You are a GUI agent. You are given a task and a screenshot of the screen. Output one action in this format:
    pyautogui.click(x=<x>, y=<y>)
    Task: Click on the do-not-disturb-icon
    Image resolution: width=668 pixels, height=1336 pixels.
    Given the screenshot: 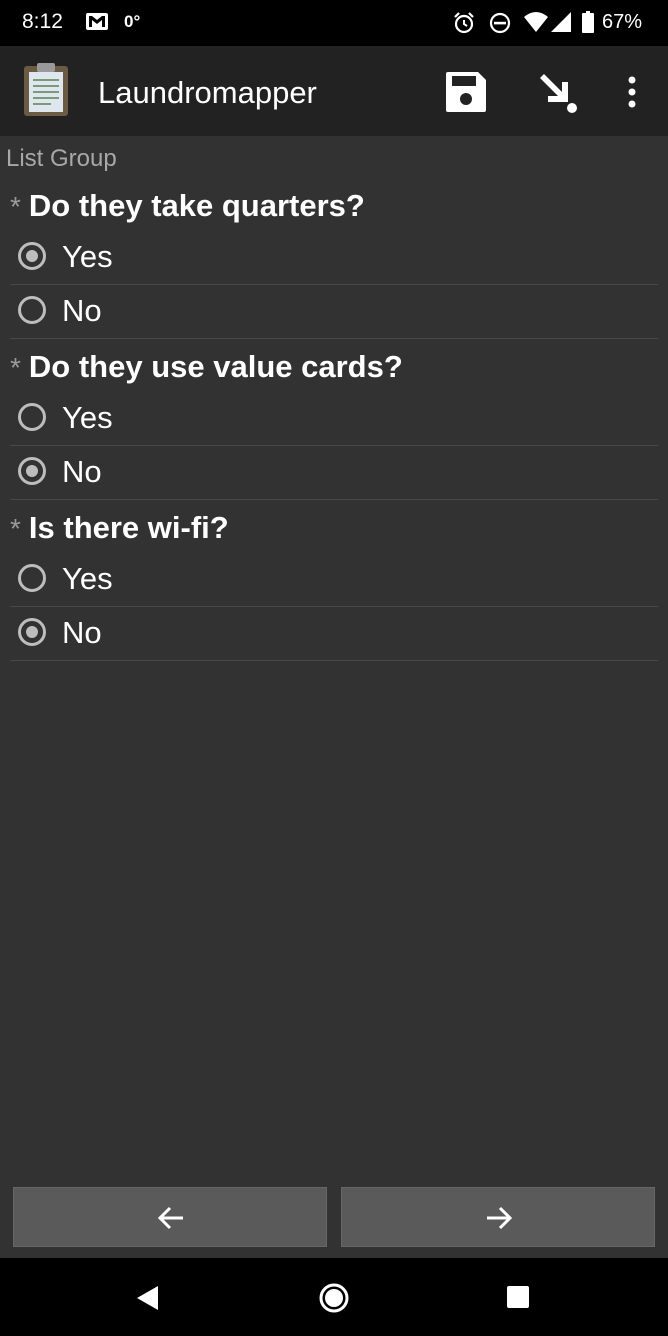 What is the action you would take?
    pyautogui.click(x=500, y=23)
    